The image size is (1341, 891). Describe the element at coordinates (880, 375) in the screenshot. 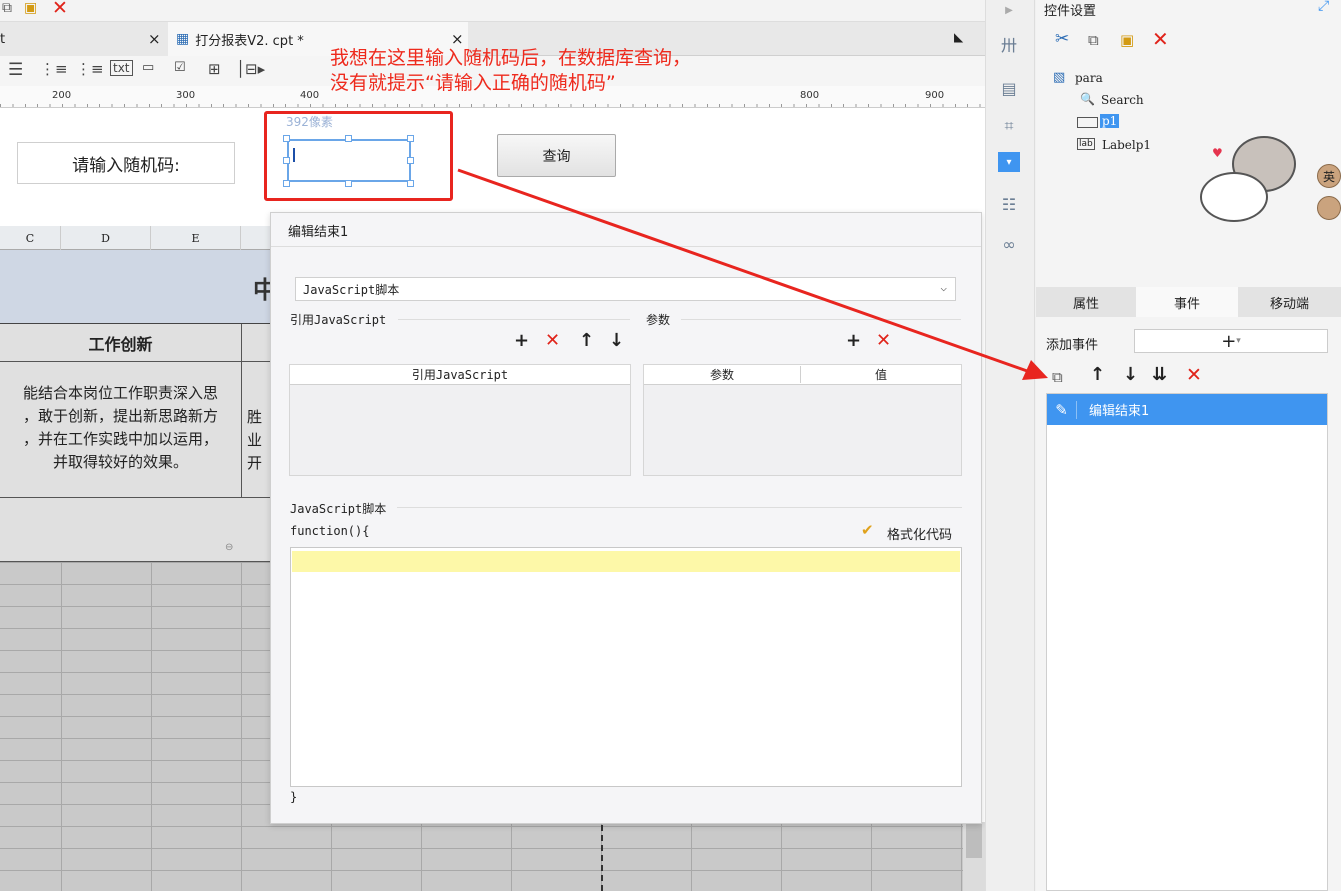

I see `column-label: 值` at that location.